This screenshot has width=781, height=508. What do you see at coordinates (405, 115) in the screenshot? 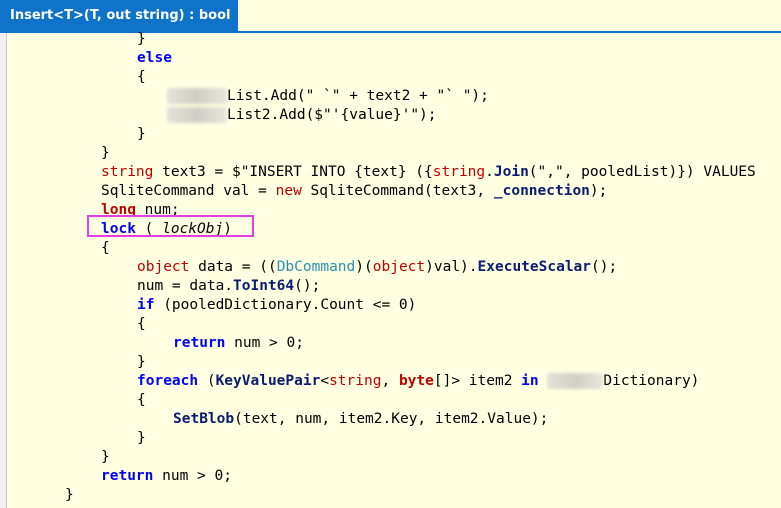
I see `code-line: List2.Add($"'{value}'");` at bounding box center [405, 115].